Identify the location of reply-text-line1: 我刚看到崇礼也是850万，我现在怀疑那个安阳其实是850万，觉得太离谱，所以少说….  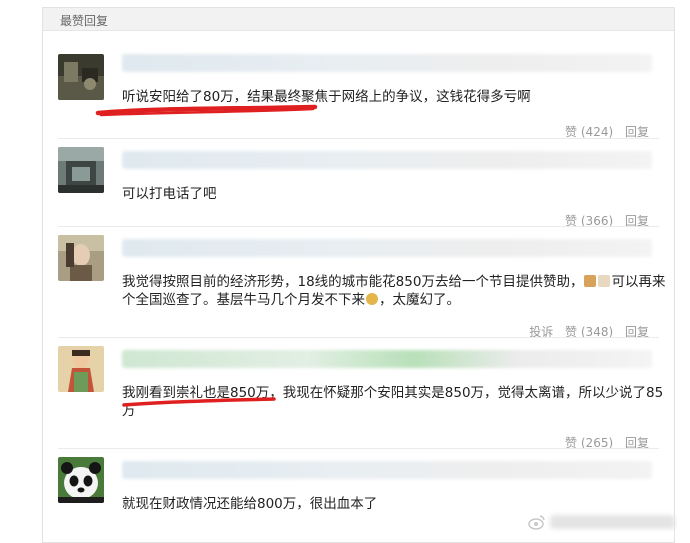
(393, 393).